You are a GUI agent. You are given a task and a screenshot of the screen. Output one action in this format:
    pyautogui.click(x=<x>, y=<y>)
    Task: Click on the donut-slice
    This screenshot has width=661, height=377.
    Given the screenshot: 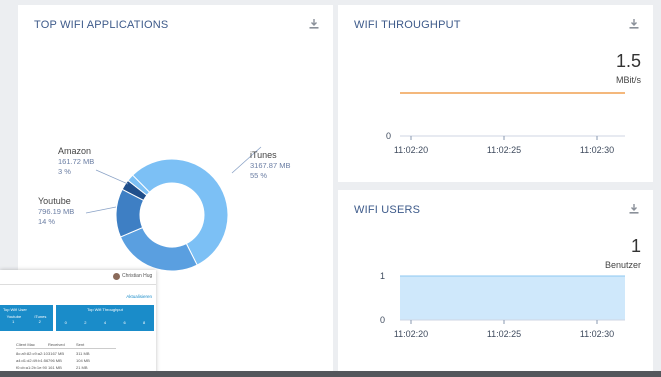 What is the action you would take?
    pyautogui.click(x=158, y=249)
    